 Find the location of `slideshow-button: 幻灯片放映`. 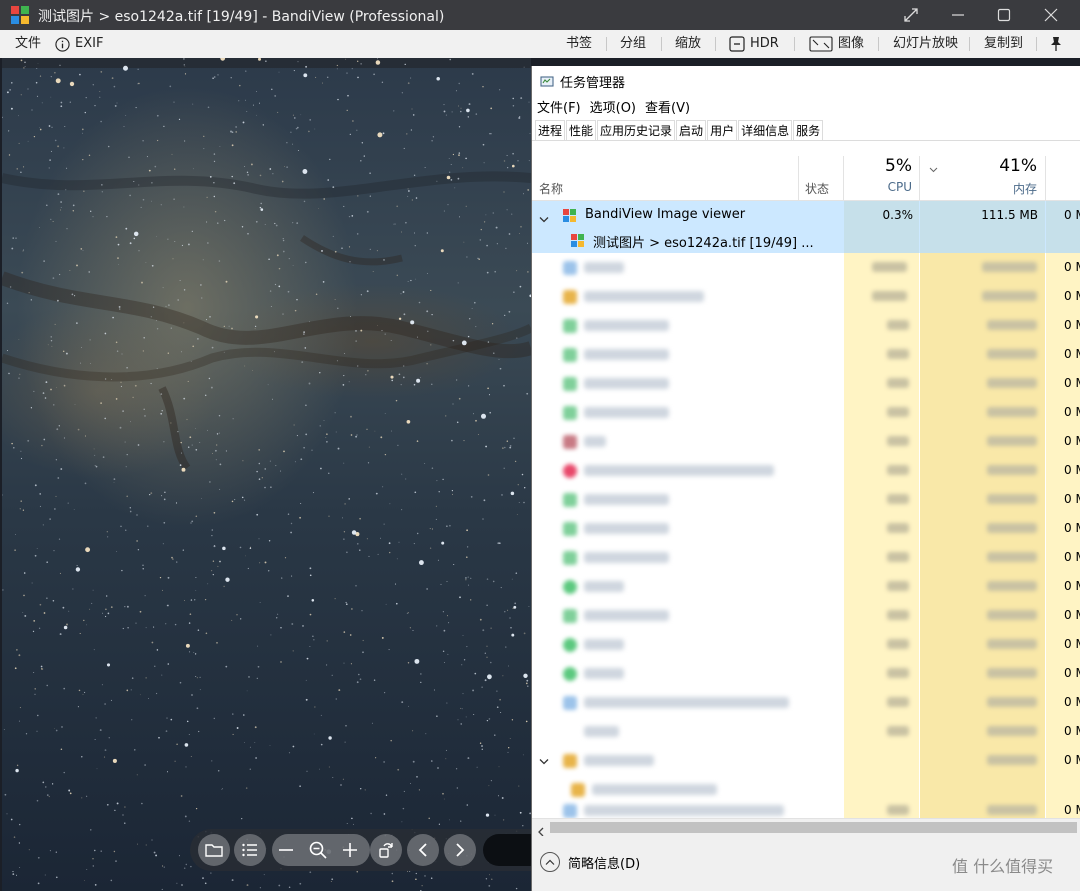

slideshow-button: 幻灯片放映 is located at coordinates (925, 44).